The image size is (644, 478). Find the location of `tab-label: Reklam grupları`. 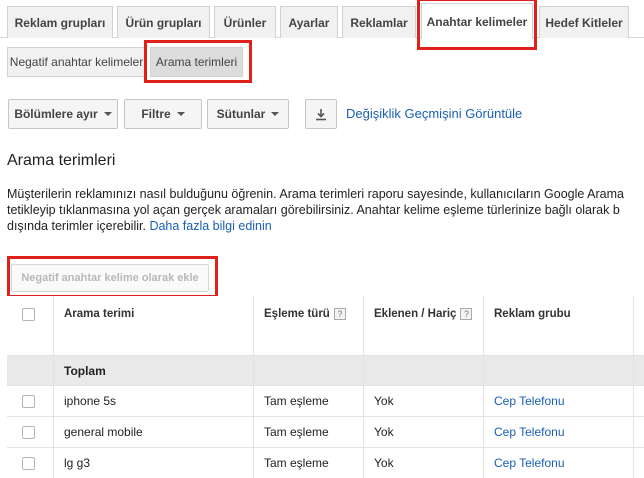

tab-label: Reklam grupları is located at coordinates (60, 22).